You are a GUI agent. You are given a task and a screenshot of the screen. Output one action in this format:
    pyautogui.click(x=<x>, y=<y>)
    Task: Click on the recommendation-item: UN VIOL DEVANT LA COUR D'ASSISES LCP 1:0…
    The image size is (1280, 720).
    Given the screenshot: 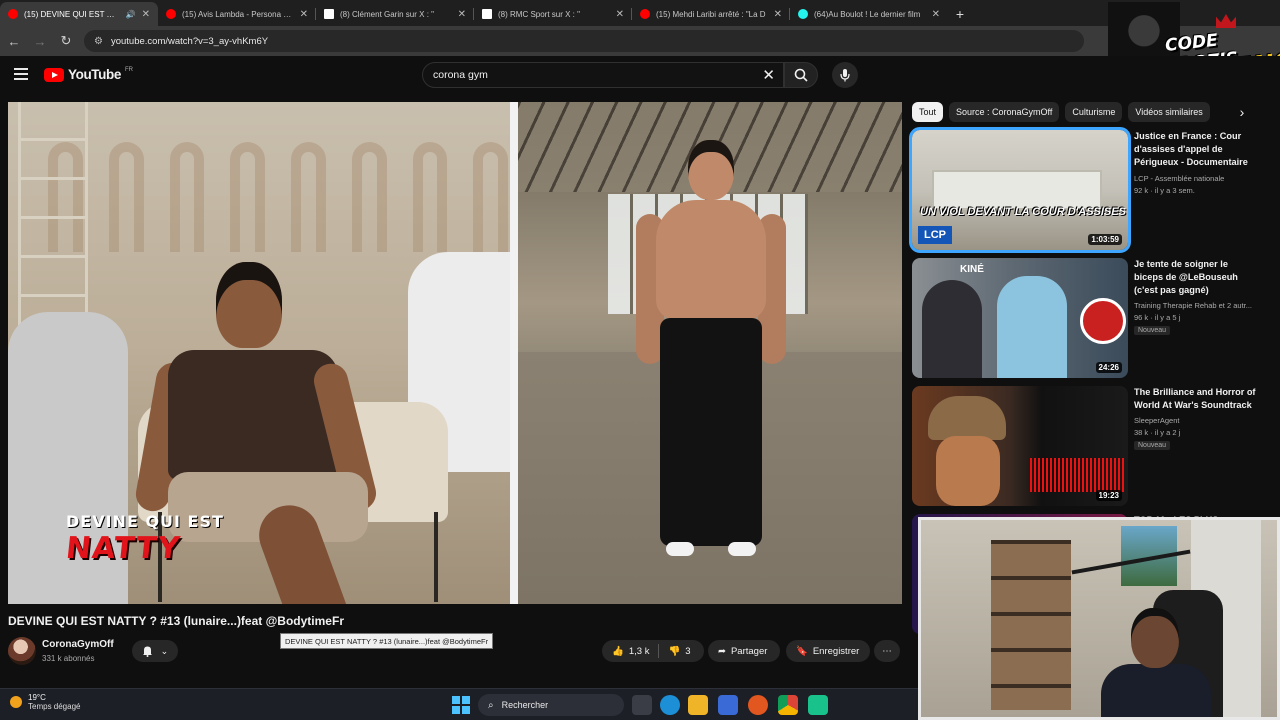 What is the action you would take?
    pyautogui.click(x=1080, y=190)
    